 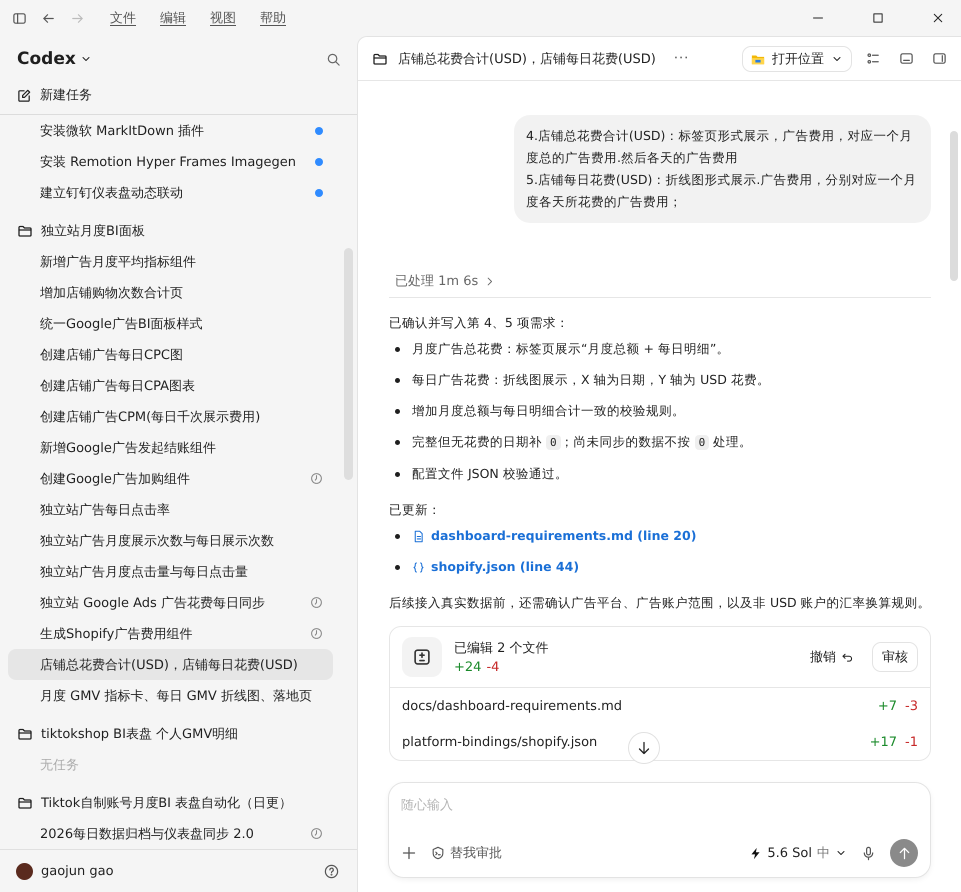 I want to click on menu-item: 视图, so click(x=223, y=18).